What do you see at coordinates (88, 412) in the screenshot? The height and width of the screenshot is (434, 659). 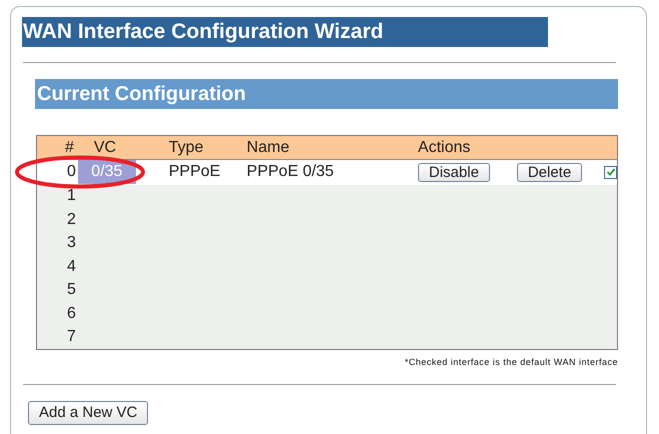 I see `add-vc-button: Add a New VC` at bounding box center [88, 412].